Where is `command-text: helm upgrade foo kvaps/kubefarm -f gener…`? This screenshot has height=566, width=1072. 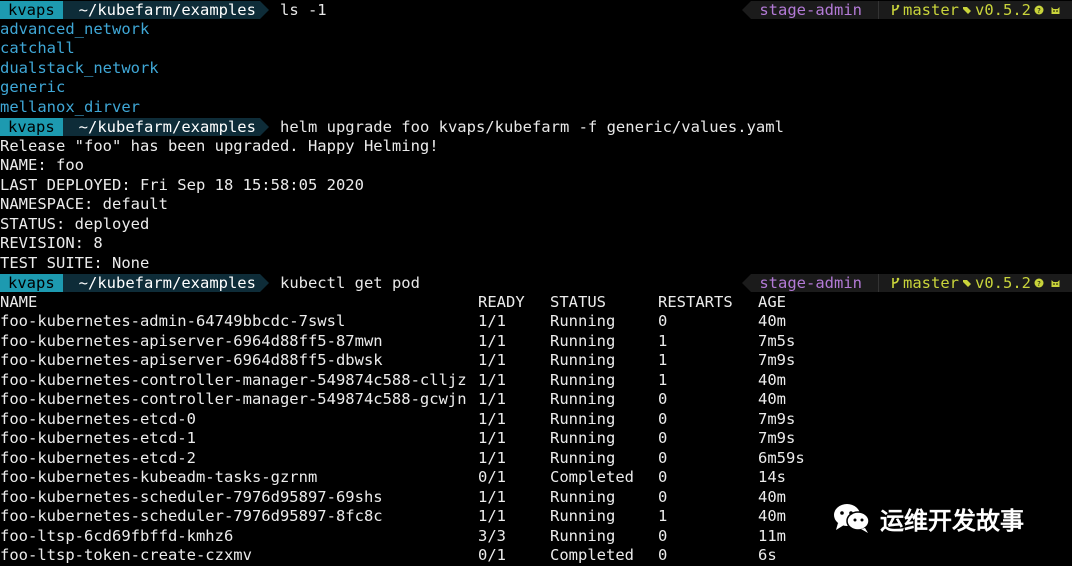 command-text: helm upgrade foo kvaps/kubefarm -f gener… is located at coordinates (531, 126).